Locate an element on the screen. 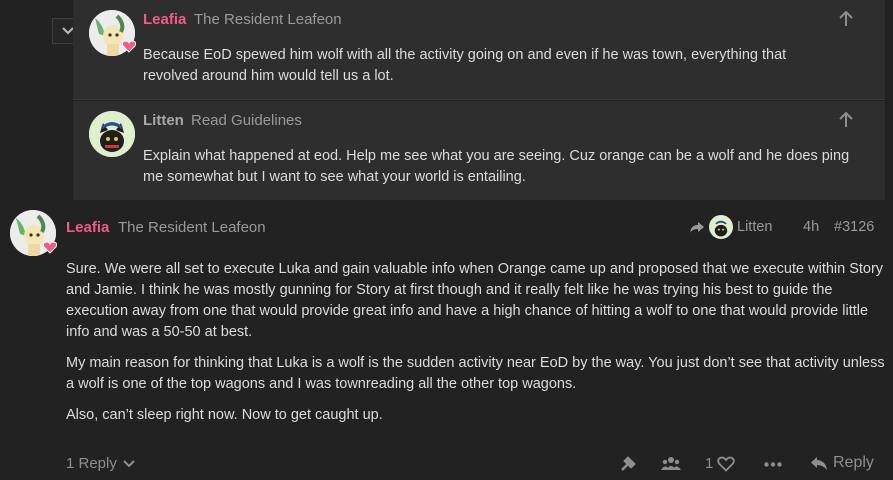 This screenshot has width=893, height=480. reply-to-username: Litten is located at coordinates (755, 227).